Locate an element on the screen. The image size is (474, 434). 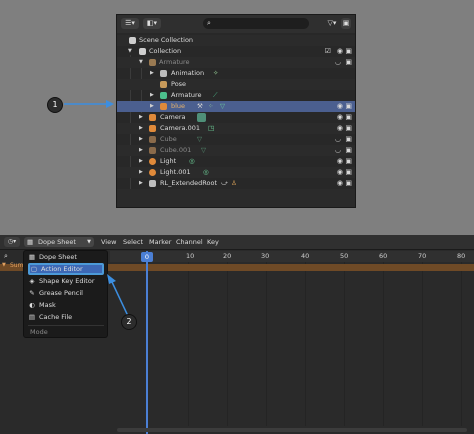
new-collection-icon: ▣ is located at coordinates (346, 23).